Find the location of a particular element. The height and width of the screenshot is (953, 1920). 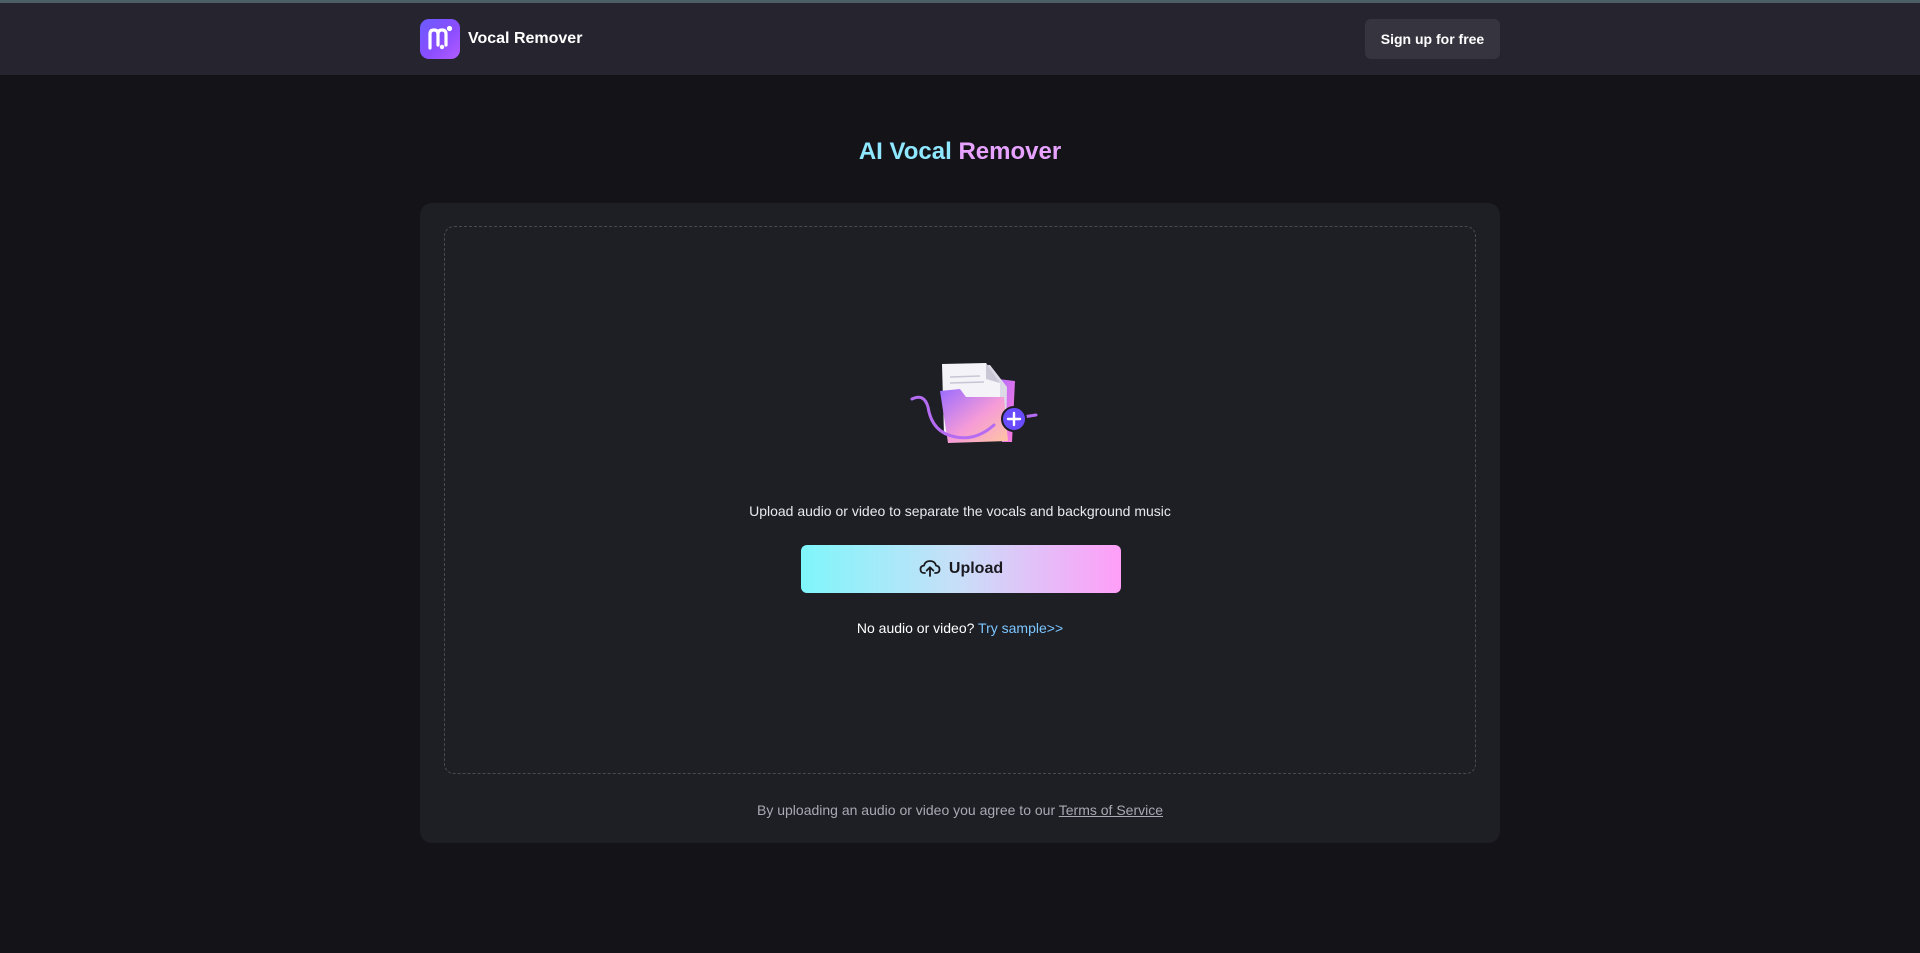

no-audio-text: No audio or video? is located at coordinates (915, 628).